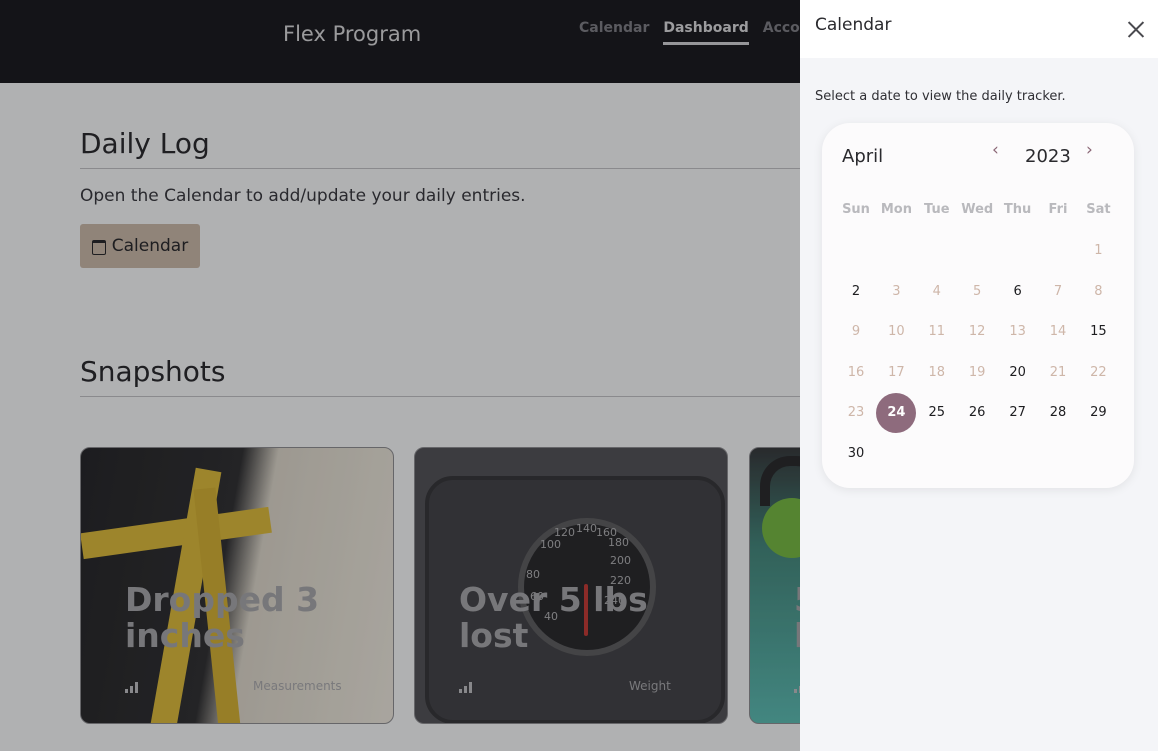 The height and width of the screenshot is (751, 1158). I want to click on weekday-header: Sat, so click(1098, 209).